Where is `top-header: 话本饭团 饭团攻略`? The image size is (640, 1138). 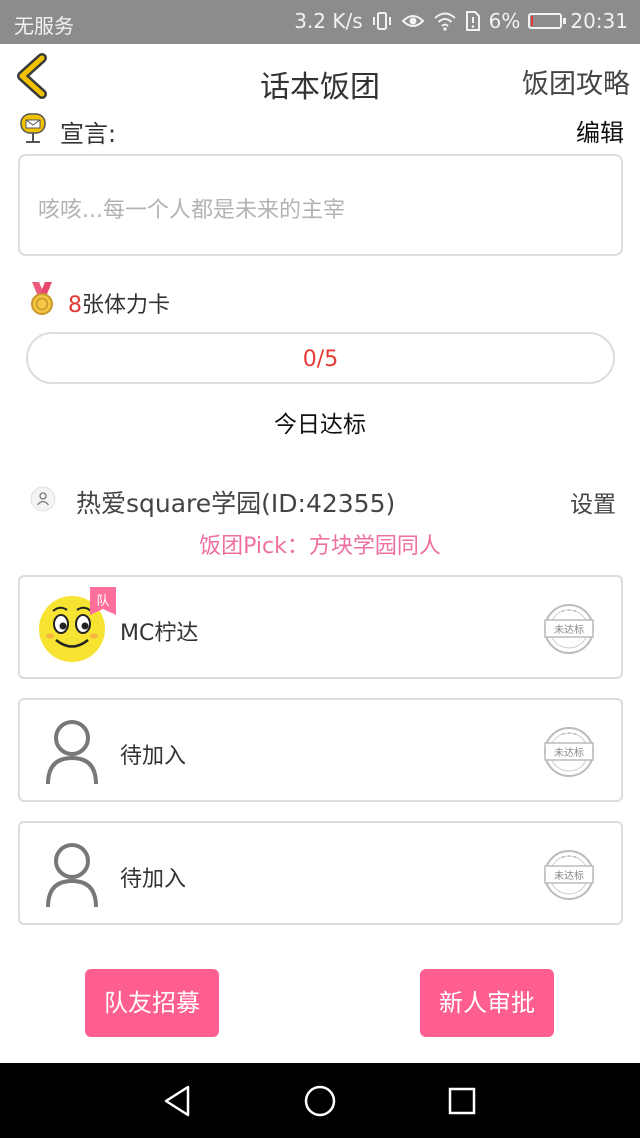 top-header: 话本饭团 饭团攻略 is located at coordinates (320, 80).